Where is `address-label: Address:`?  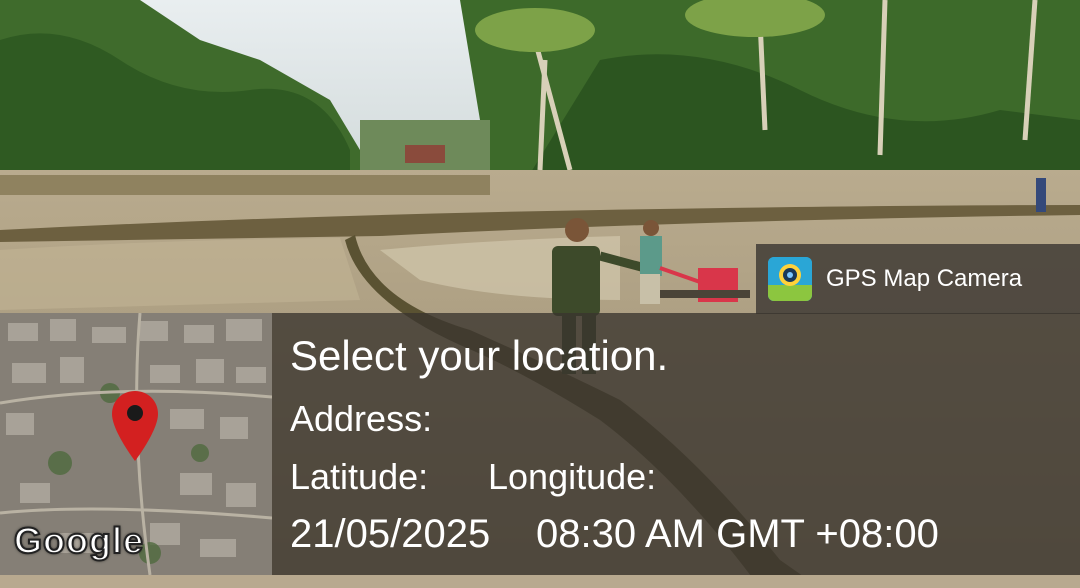
address-label: Address: is located at coordinates (361, 418).